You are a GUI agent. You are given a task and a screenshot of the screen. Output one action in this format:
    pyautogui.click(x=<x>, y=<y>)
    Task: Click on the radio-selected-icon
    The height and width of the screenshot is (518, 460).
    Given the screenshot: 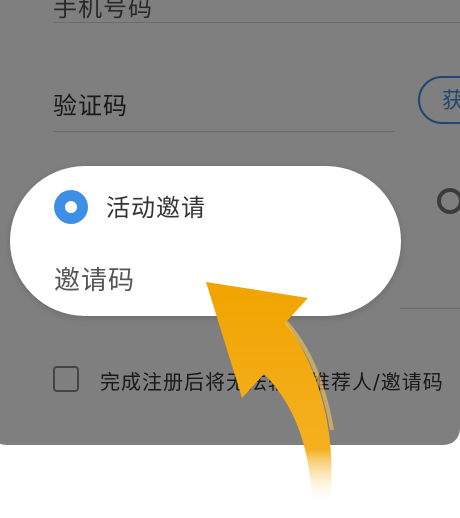 What is the action you would take?
    pyautogui.click(x=71, y=207)
    